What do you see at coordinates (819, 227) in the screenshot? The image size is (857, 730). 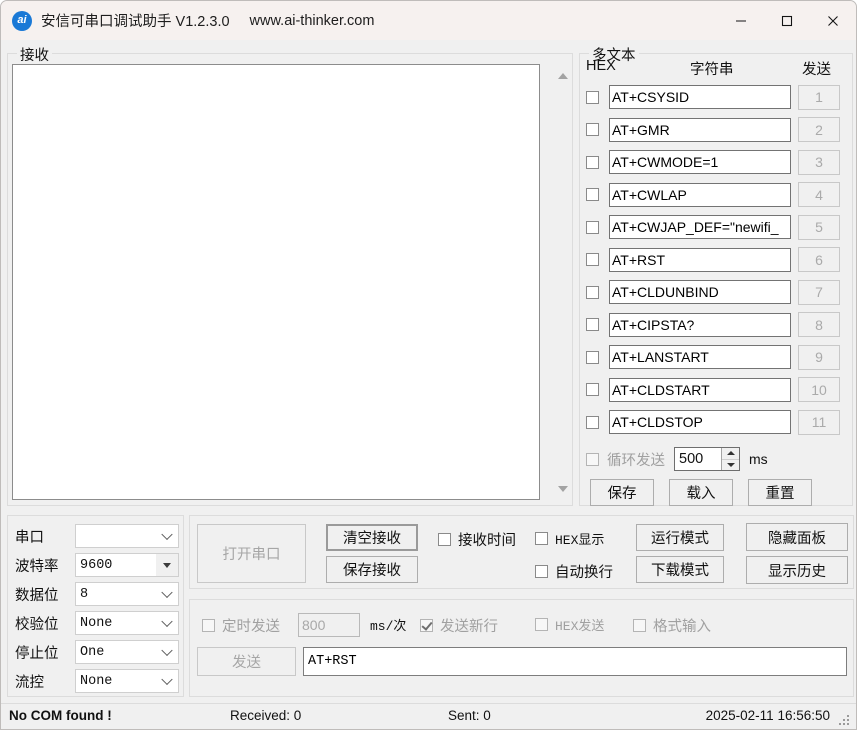 I see `row-send-button: 5` at bounding box center [819, 227].